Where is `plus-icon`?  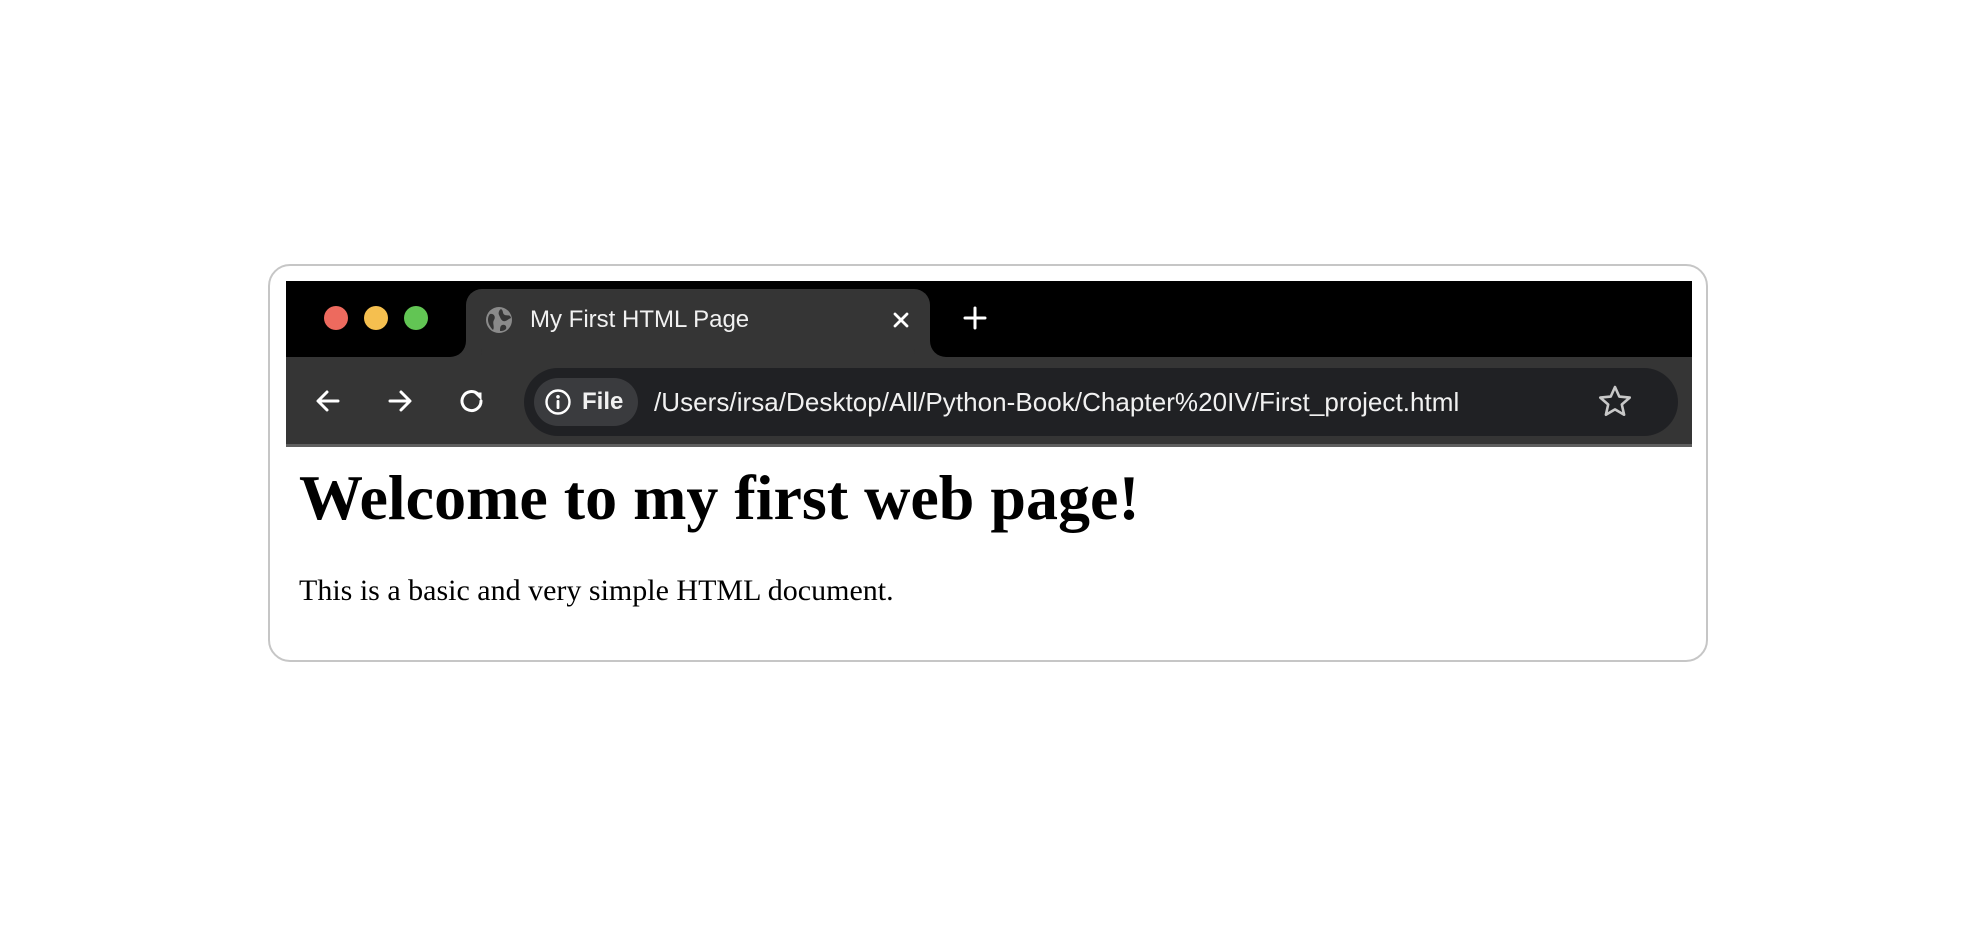
plus-icon is located at coordinates (975, 318).